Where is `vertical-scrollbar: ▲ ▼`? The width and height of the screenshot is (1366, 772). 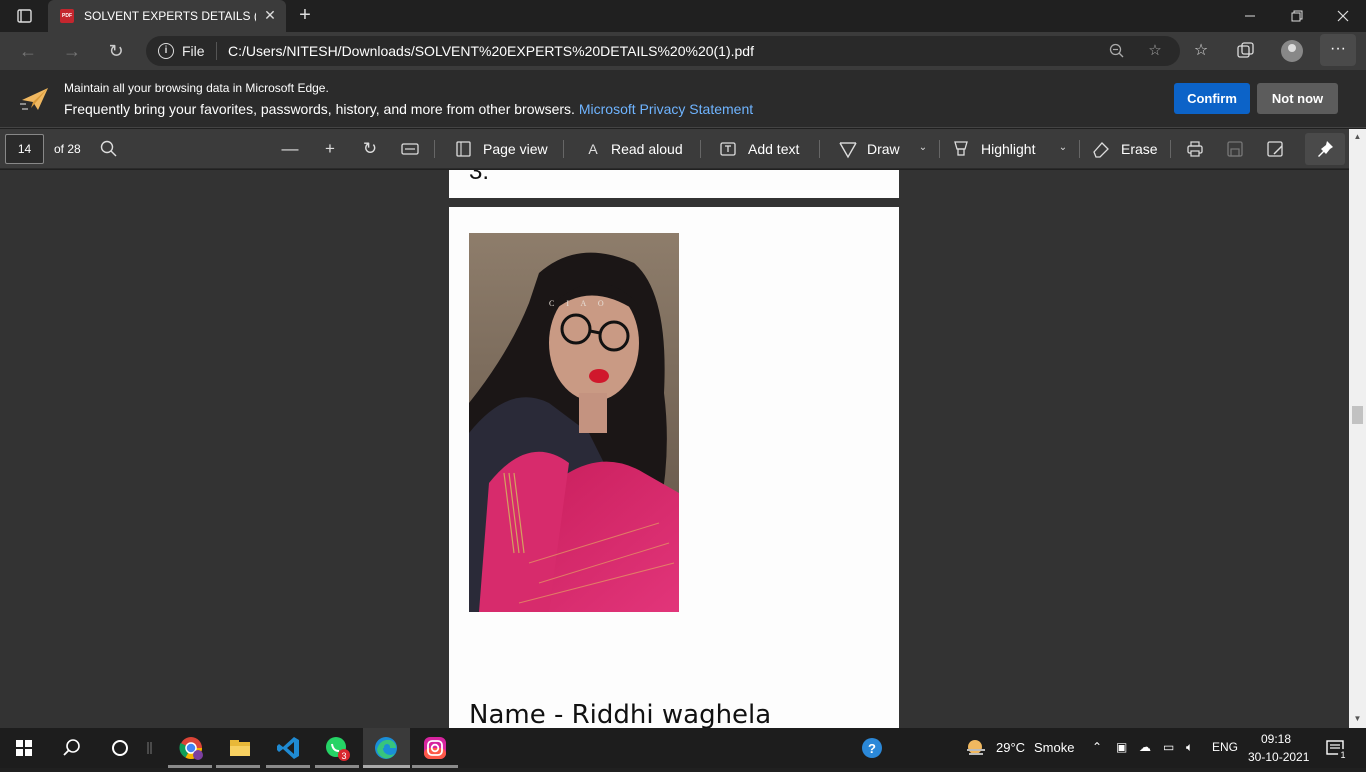 vertical-scrollbar: ▲ ▼ is located at coordinates (1357, 428).